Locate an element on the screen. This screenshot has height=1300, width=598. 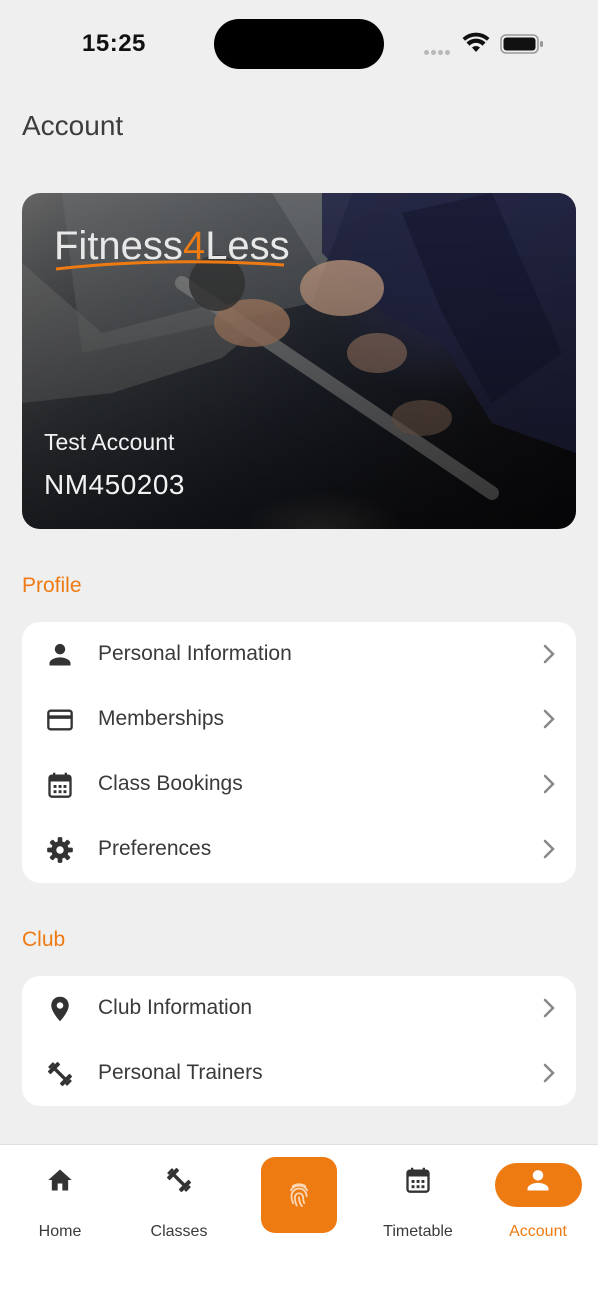
nav-label: Classes is located at coordinates (179, 1231).